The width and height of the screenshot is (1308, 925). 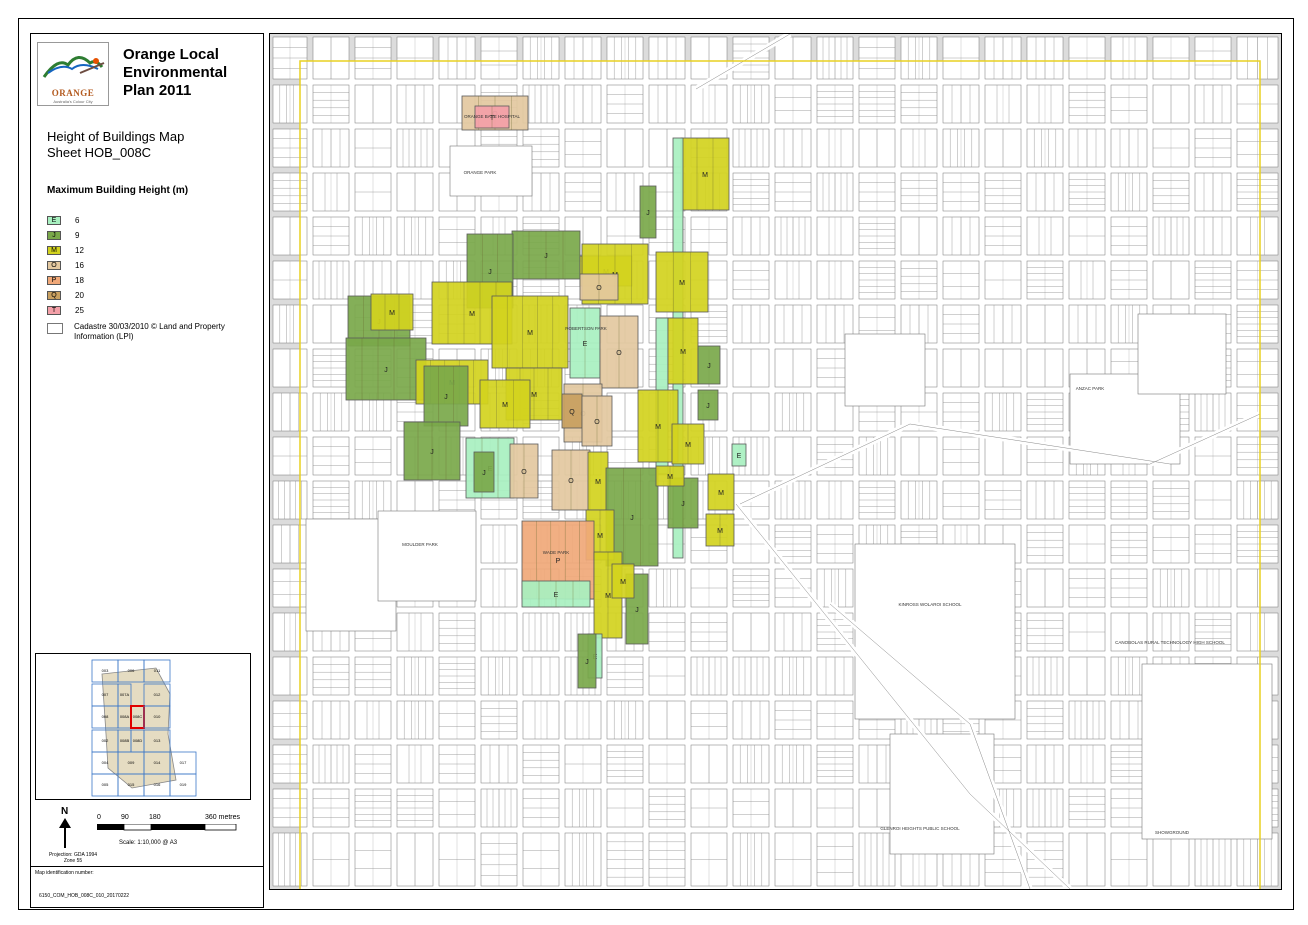 What do you see at coordinates (930, 604) in the screenshot?
I see `place-label-kinross-wolaroi: KINROSS WOLAROI SCHOOL` at bounding box center [930, 604].